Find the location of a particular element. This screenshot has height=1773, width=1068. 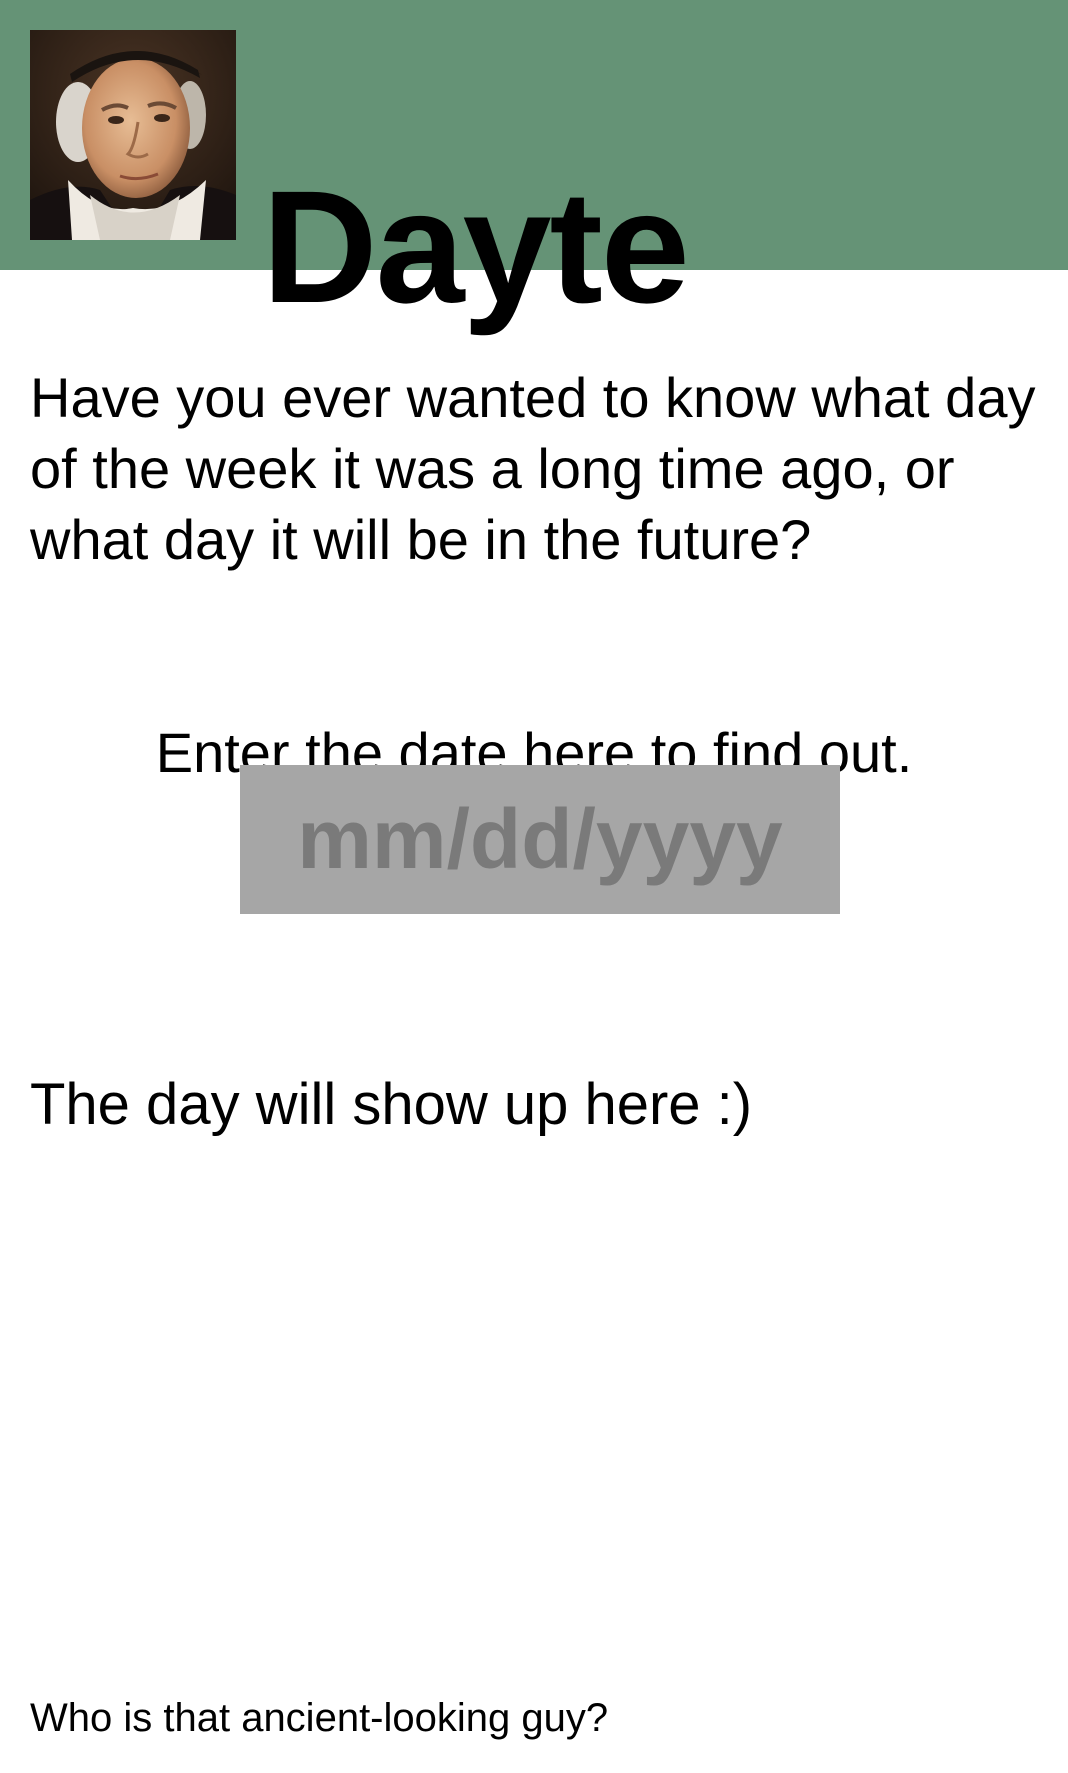

portrait-image is located at coordinates (133, 135).